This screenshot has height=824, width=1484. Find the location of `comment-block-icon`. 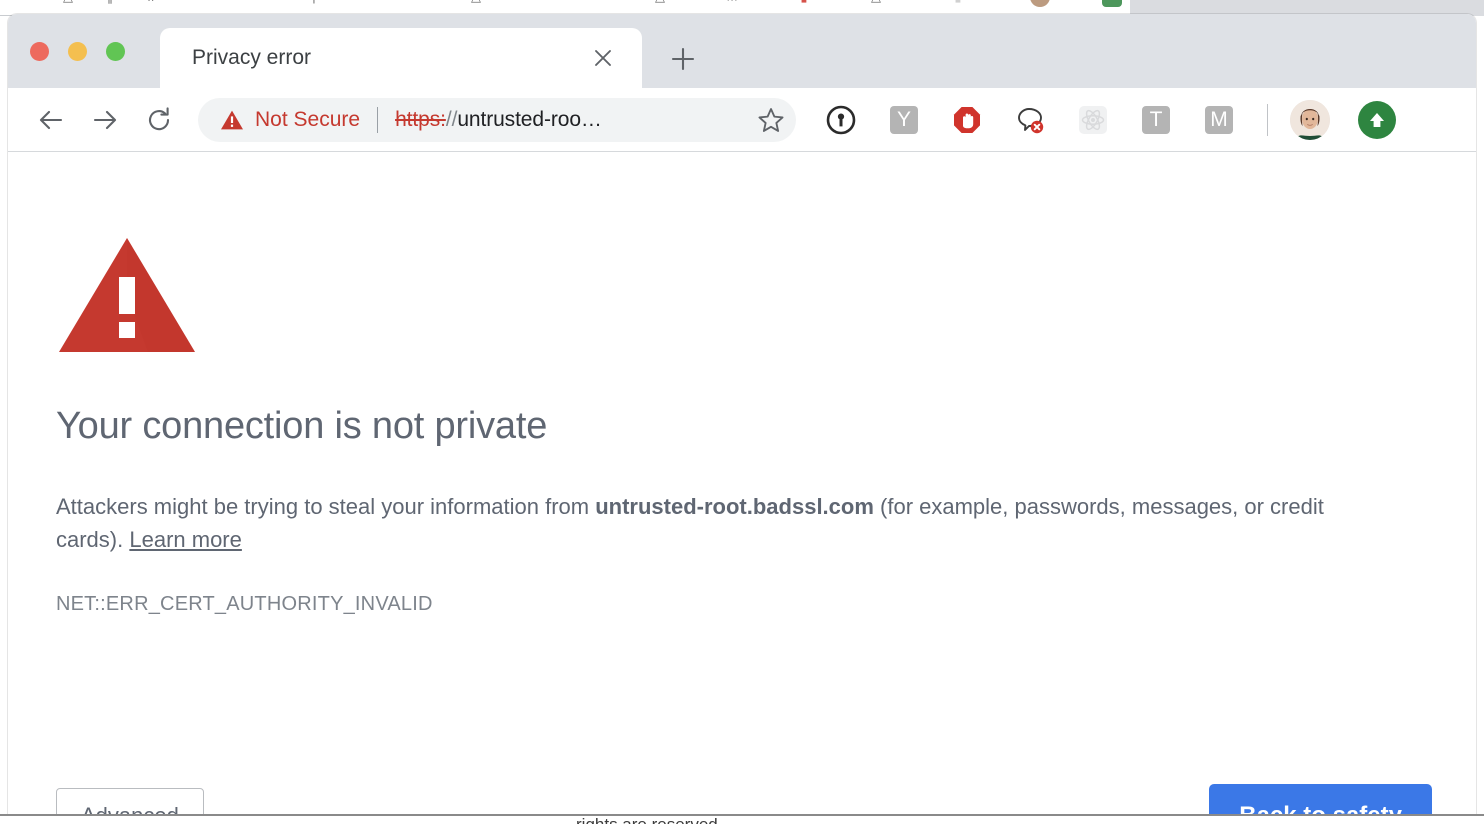

comment-block-icon is located at coordinates (1030, 120).